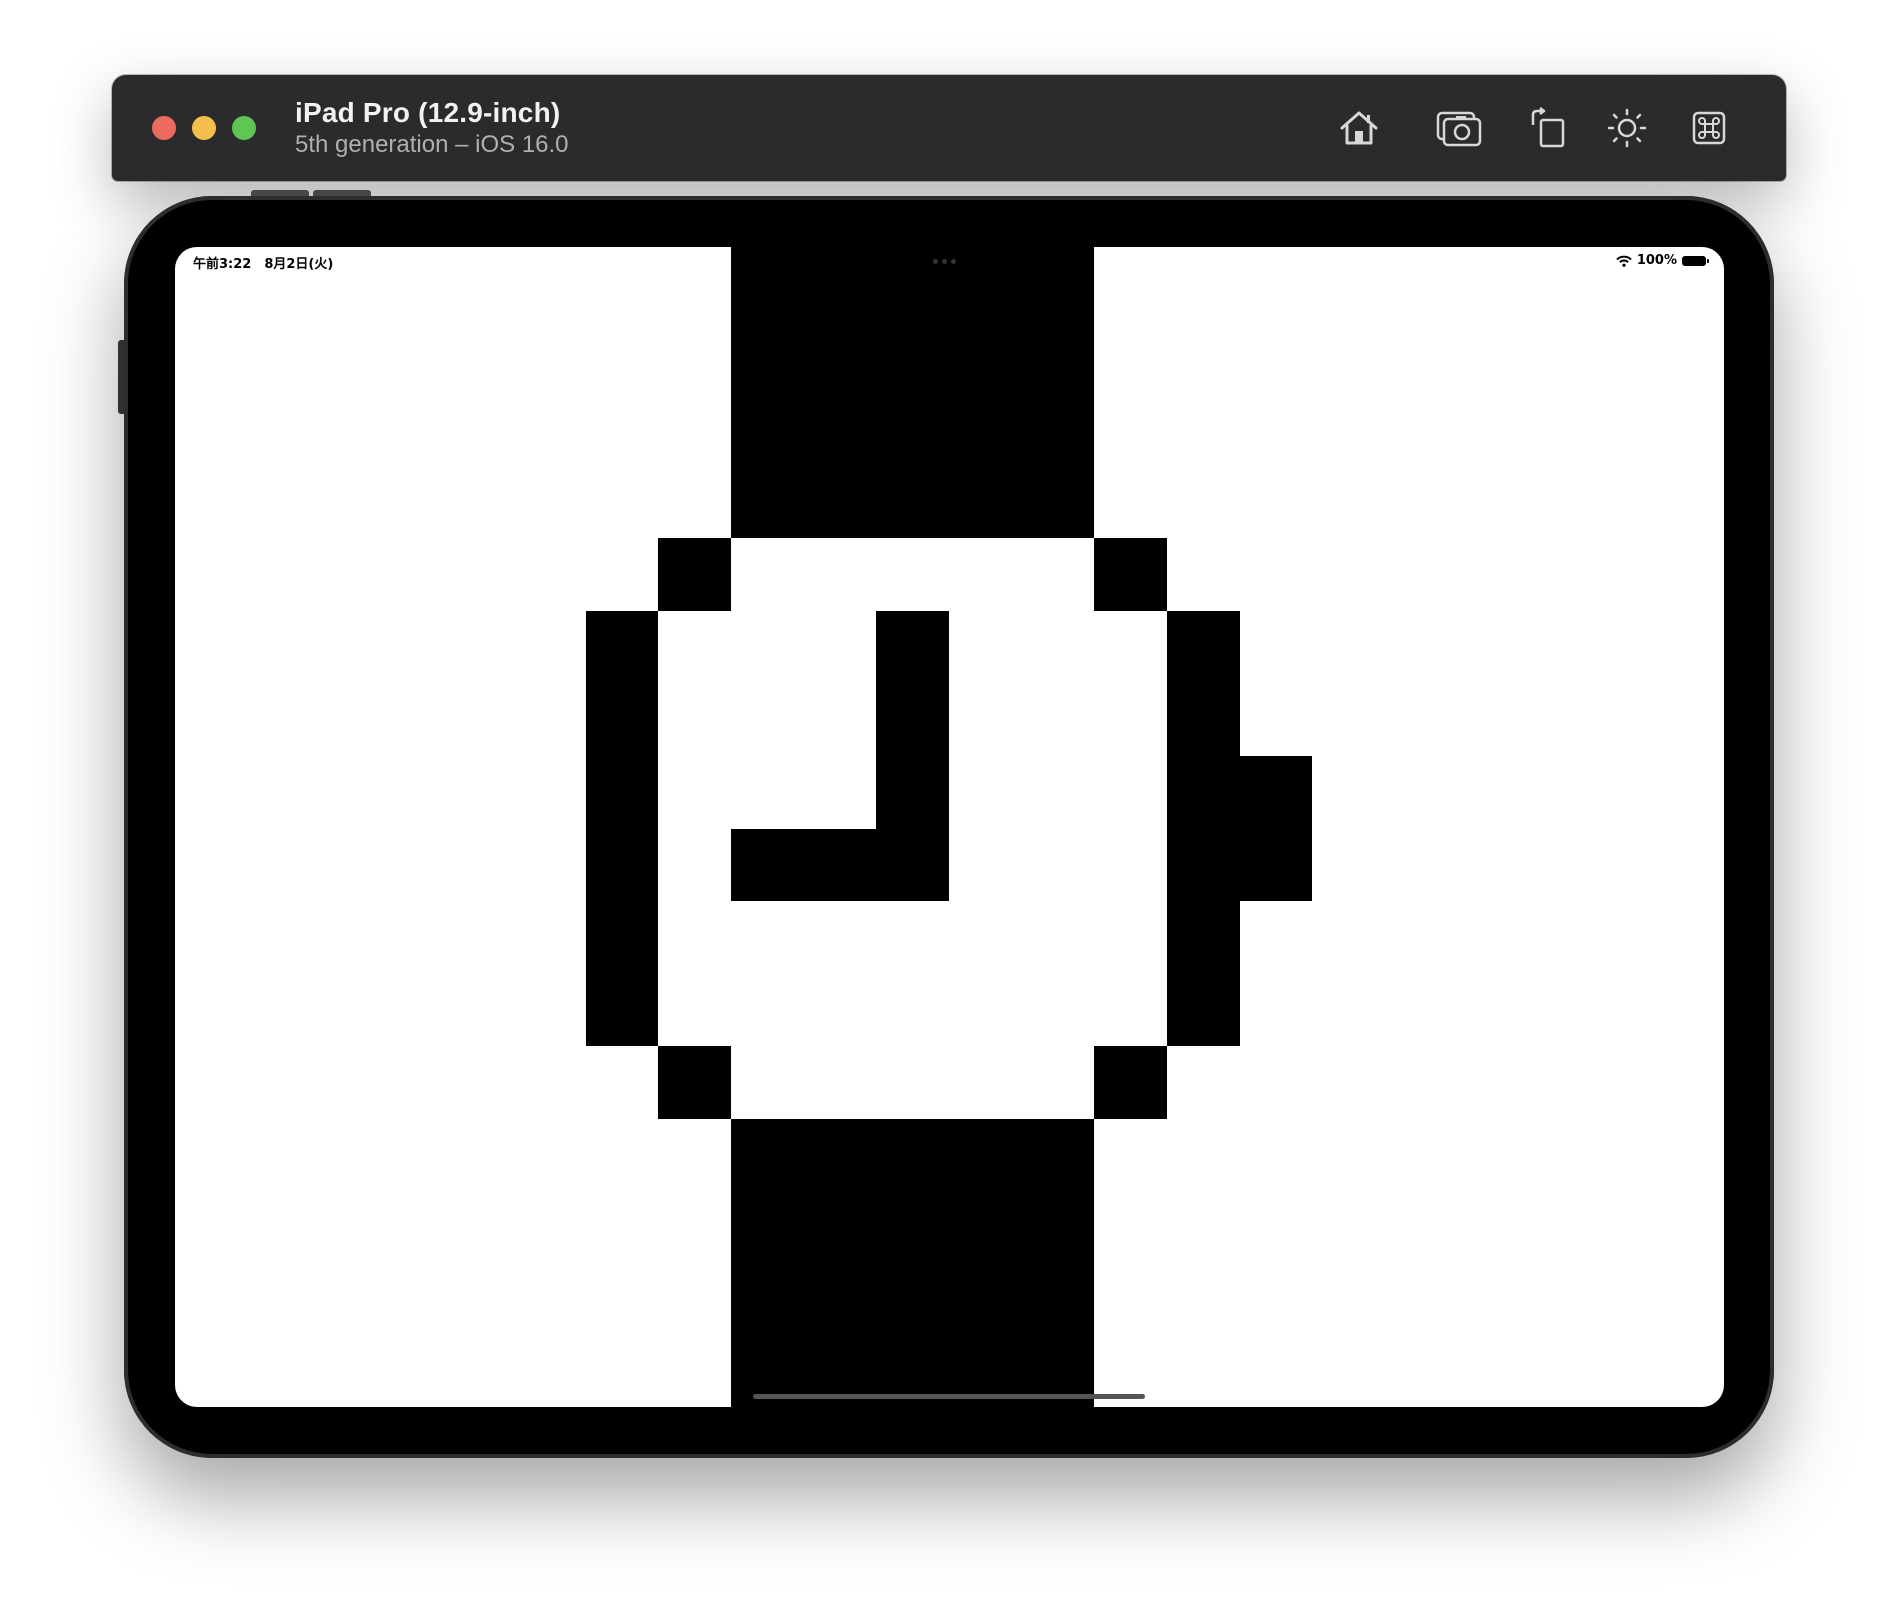  Describe the element at coordinates (912, 392) in the screenshot. I see `watch-top-band` at that location.